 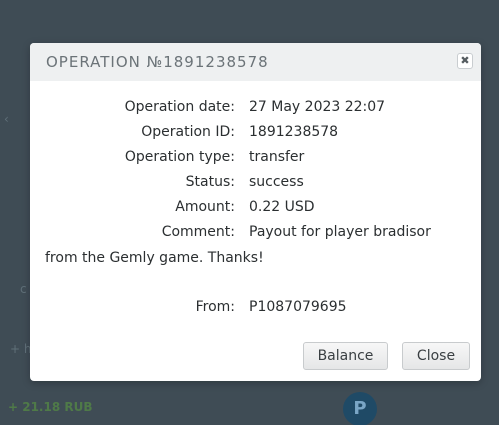 I want to click on operation-date-value: 27 May 2023 22:07, so click(x=317, y=107).